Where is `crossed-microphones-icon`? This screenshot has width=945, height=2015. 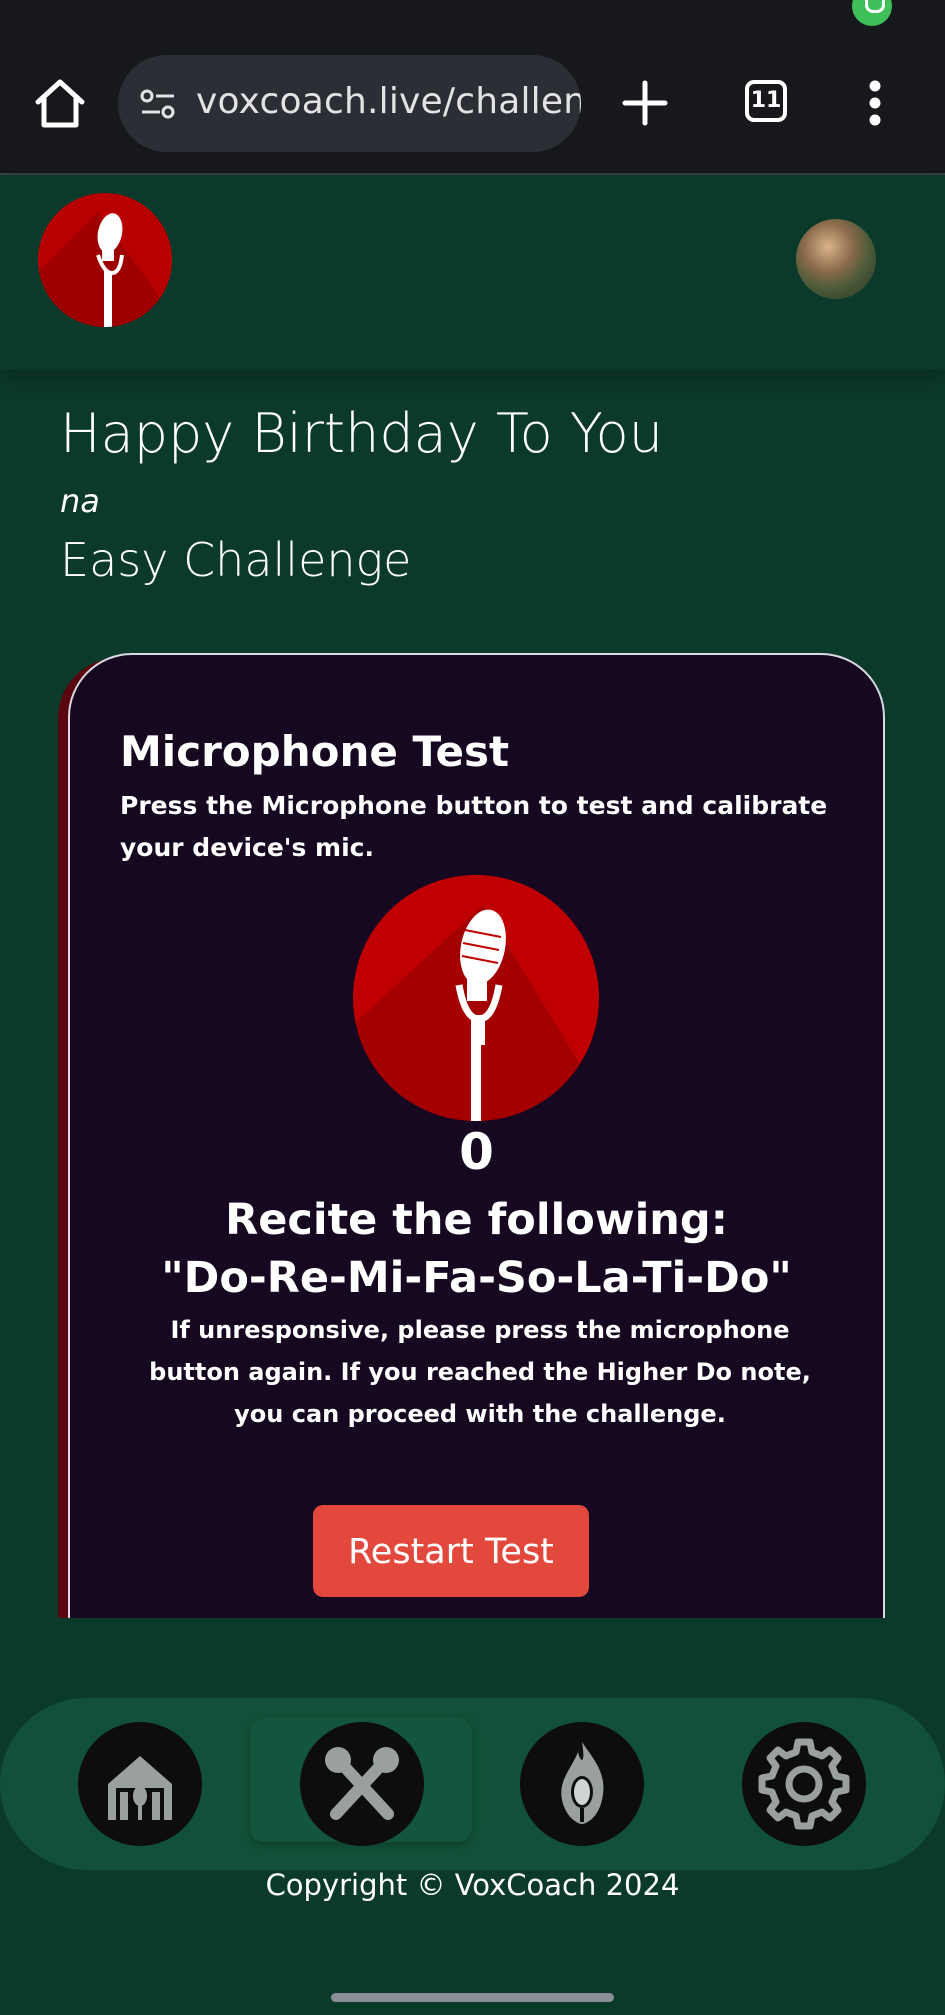
crossed-microphones-icon is located at coordinates (362, 1783).